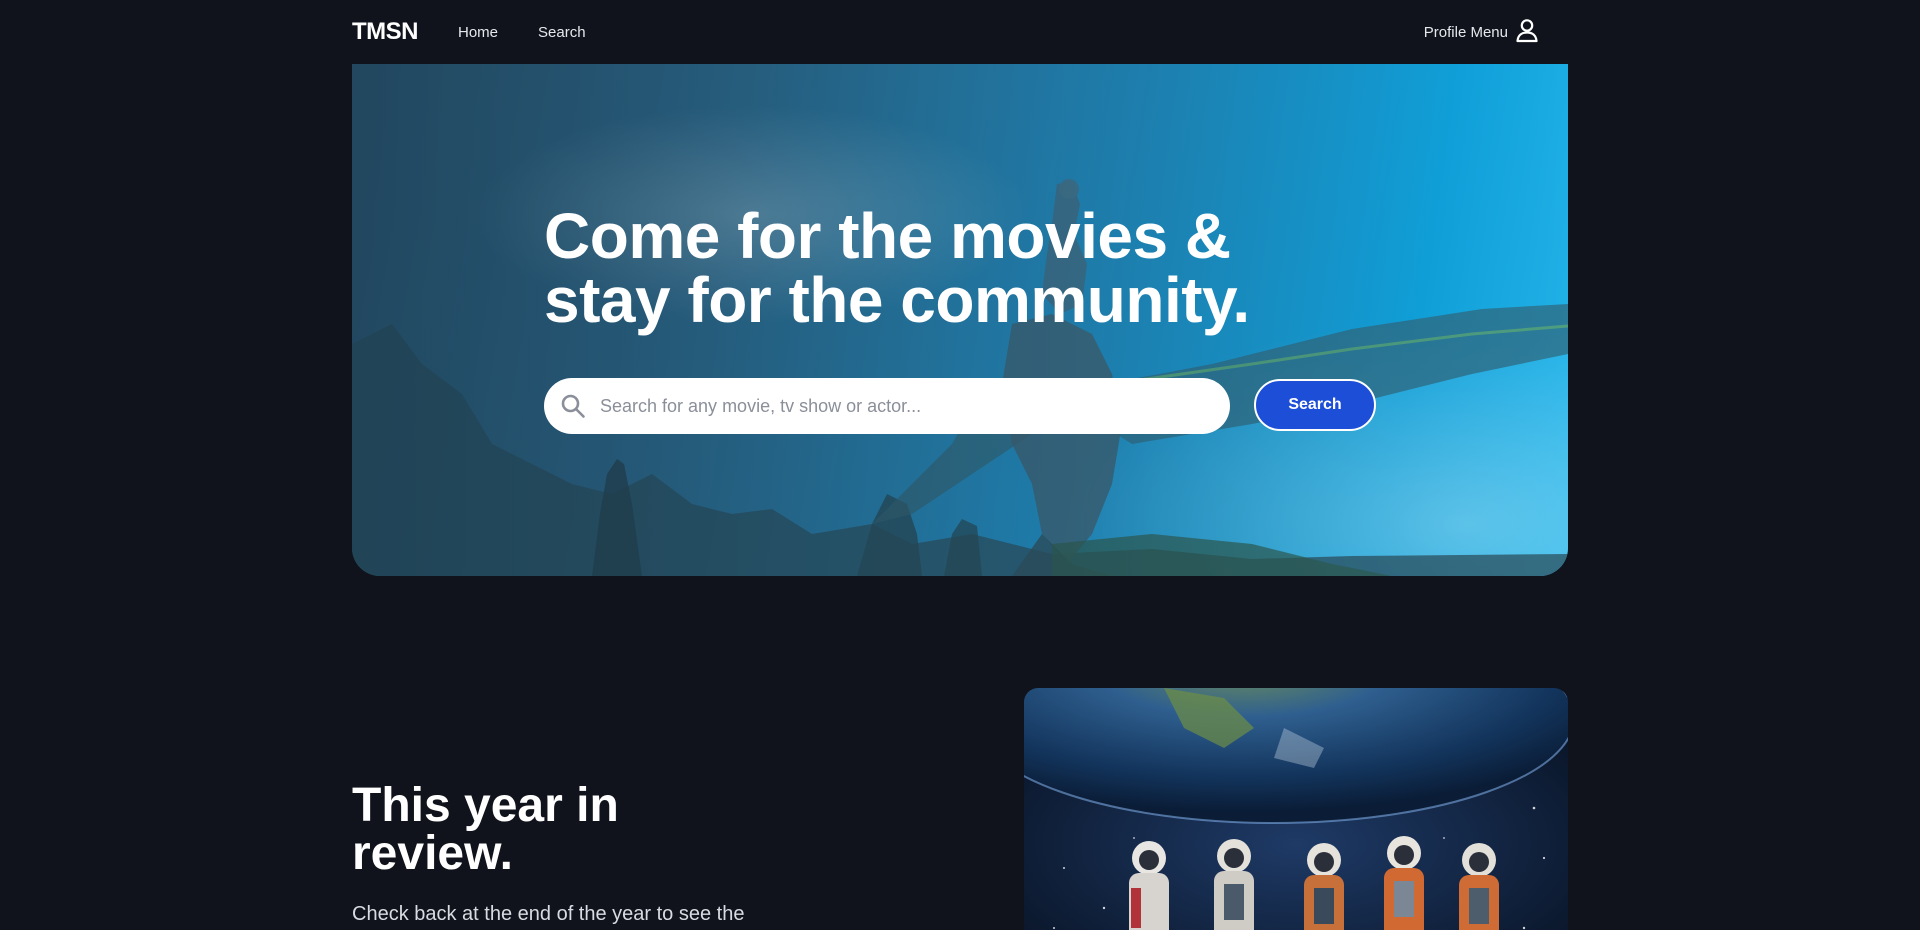 The height and width of the screenshot is (930, 1920). Describe the element at coordinates (960, 32) in the screenshot. I see `top-nav: TMSN Home Search Profile Menu` at that location.